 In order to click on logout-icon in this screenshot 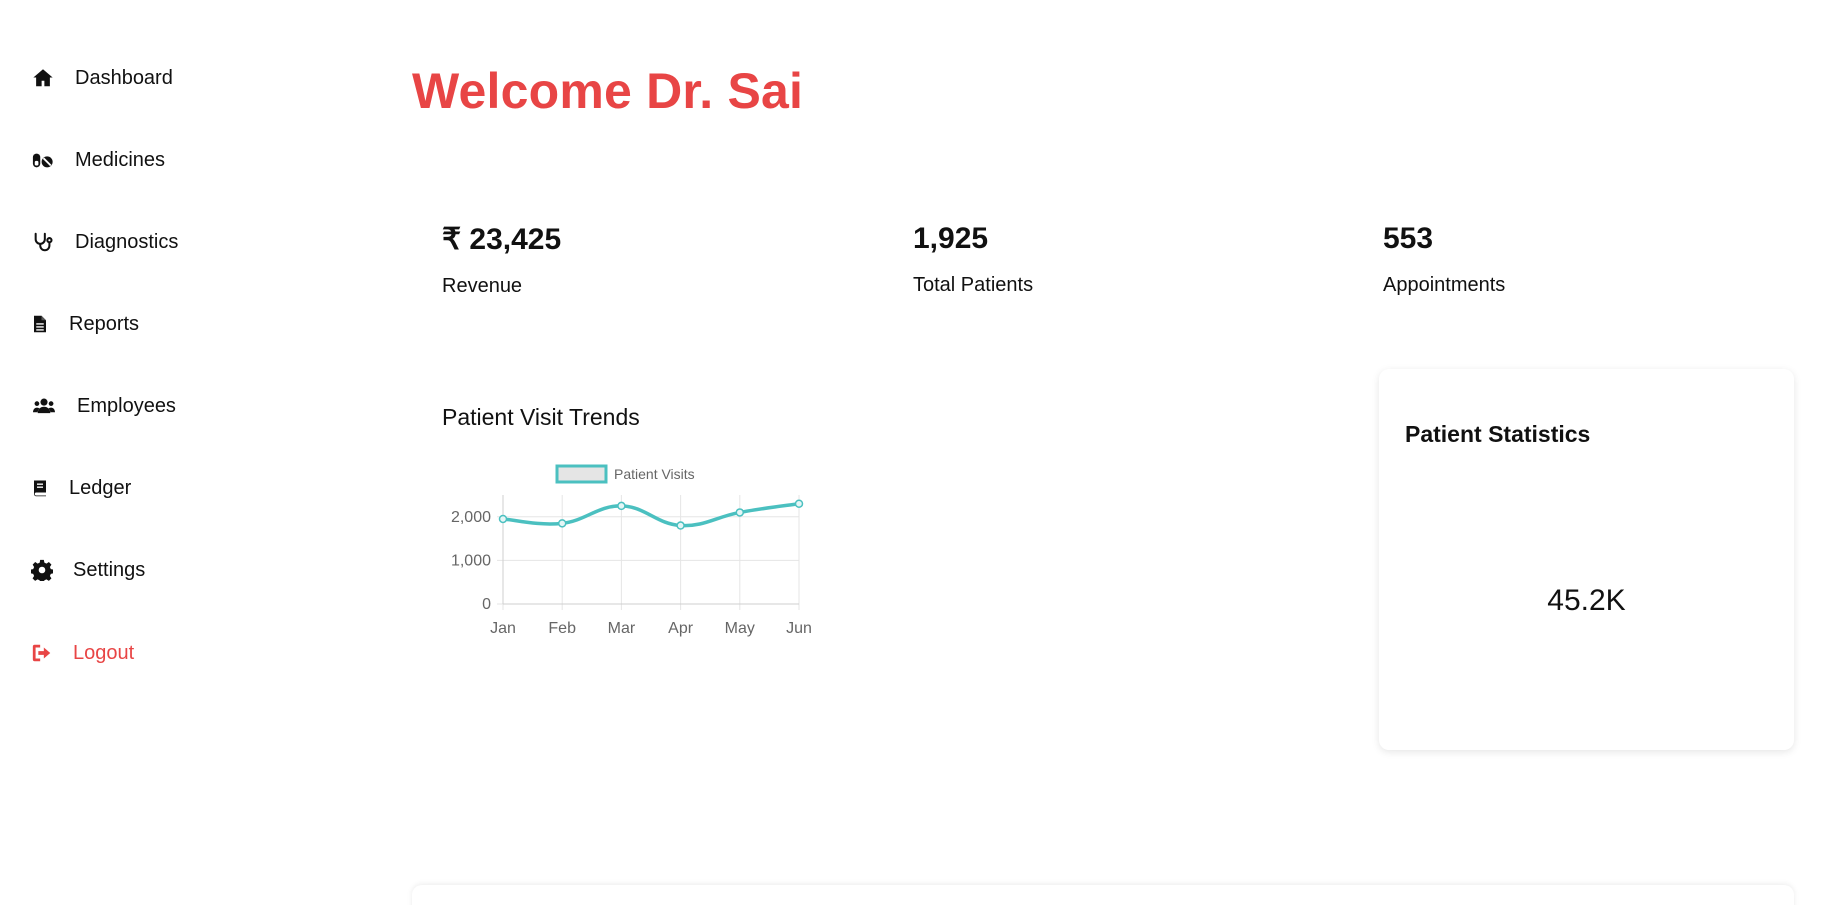, I will do `click(42, 653)`.